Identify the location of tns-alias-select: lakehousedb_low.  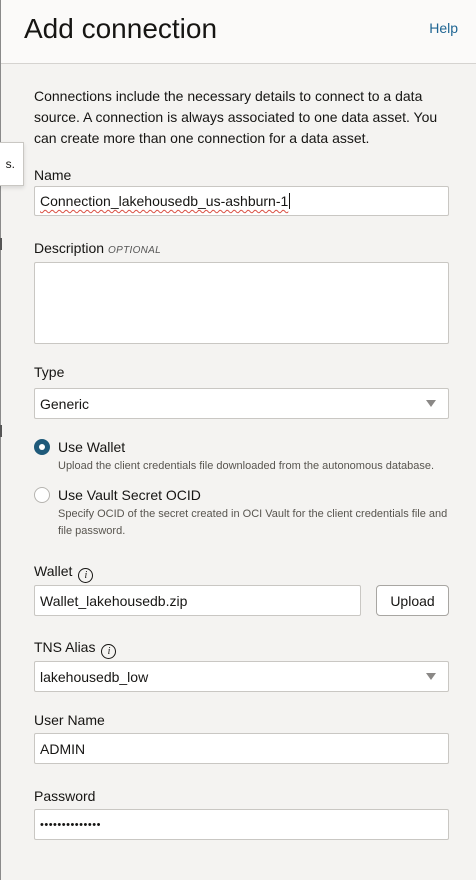
(241, 676).